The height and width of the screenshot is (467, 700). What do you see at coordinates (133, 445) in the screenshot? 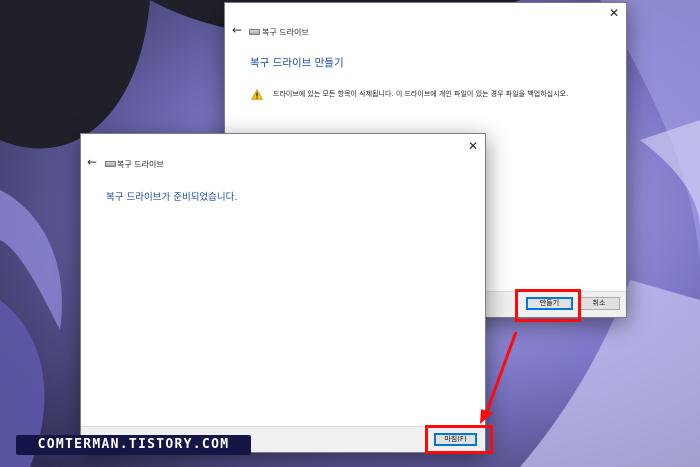
I see `watermark-text: COMTERMAN.TISTORY.COM` at bounding box center [133, 445].